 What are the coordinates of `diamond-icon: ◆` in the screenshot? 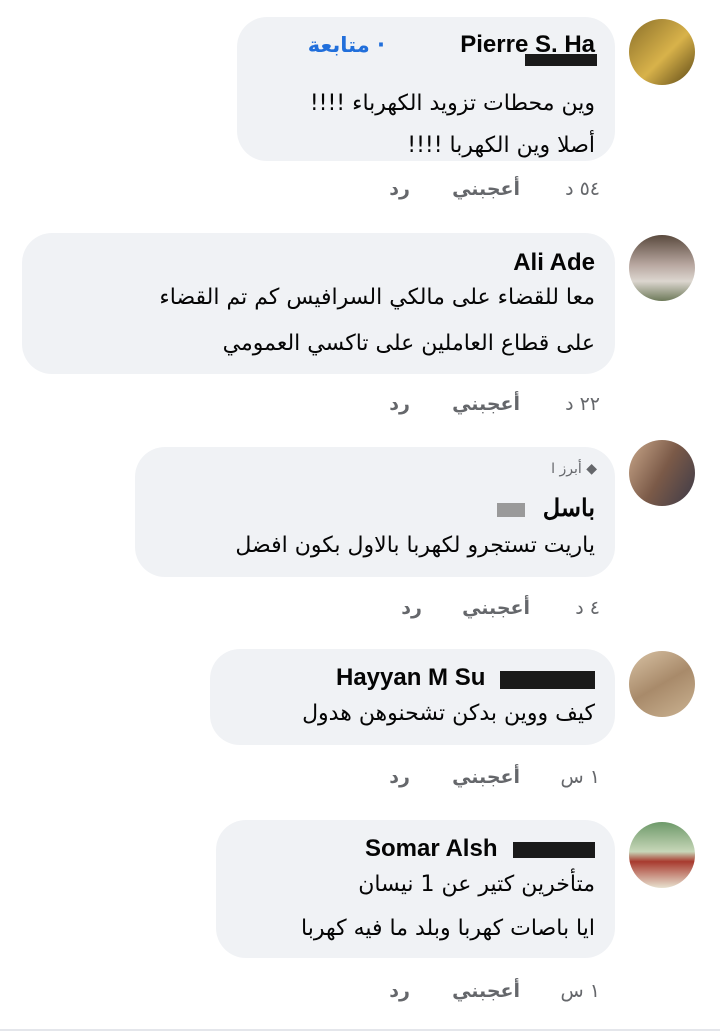 It's located at (591, 469).